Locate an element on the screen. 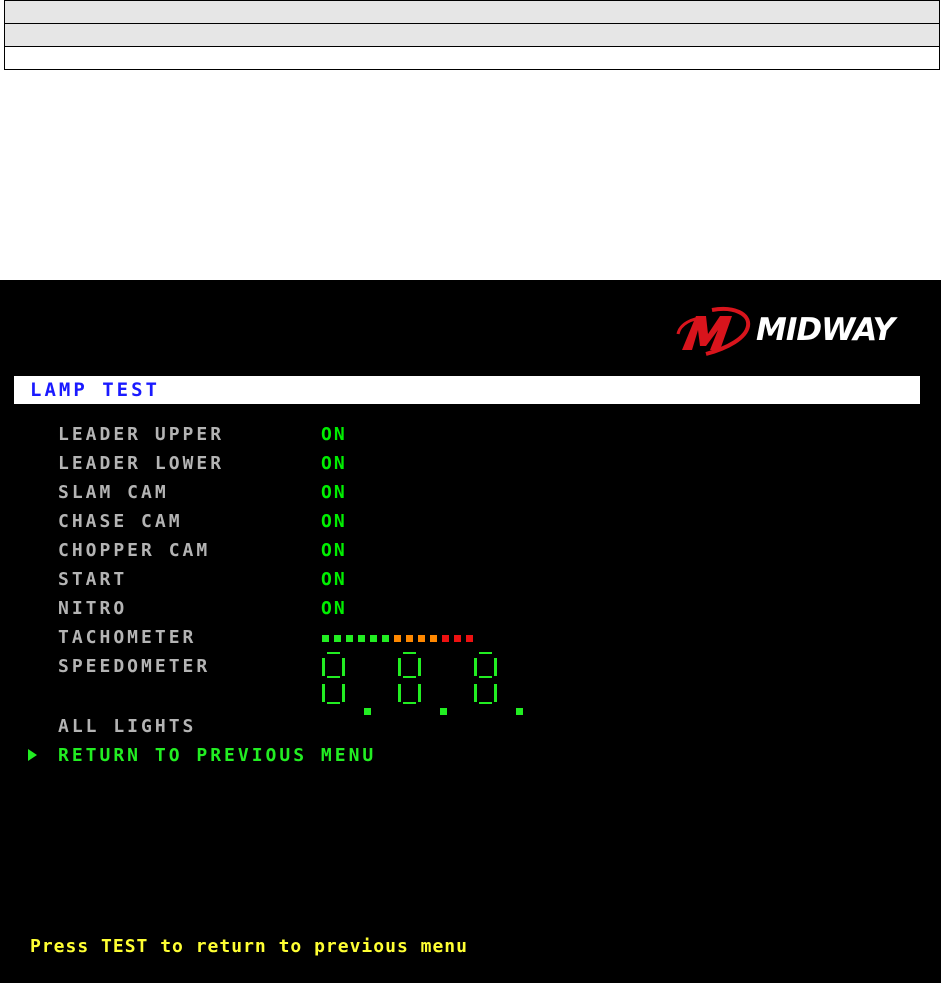  menu-item-label: LEADER LOWER is located at coordinates (141, 463).